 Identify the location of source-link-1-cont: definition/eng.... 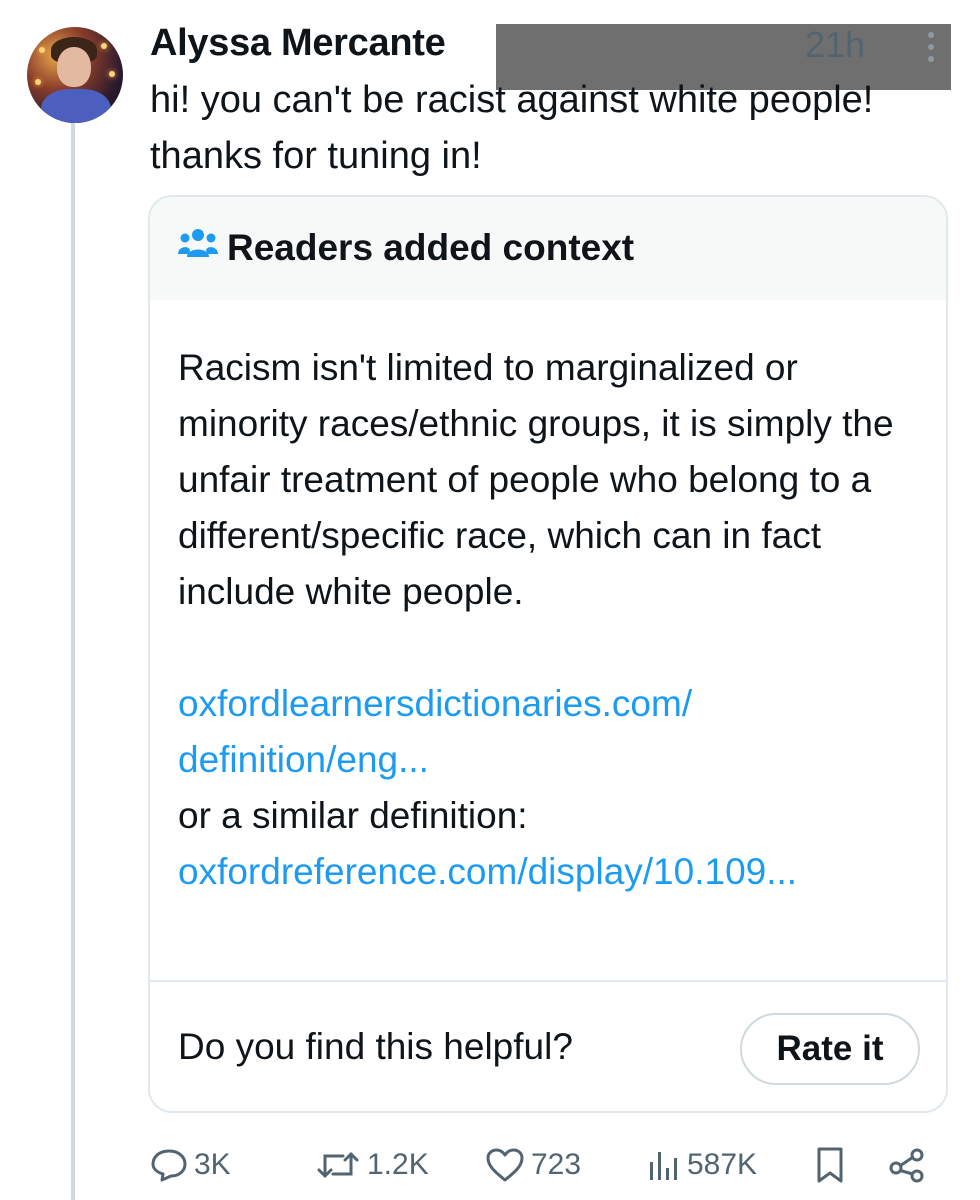
(553, 760).